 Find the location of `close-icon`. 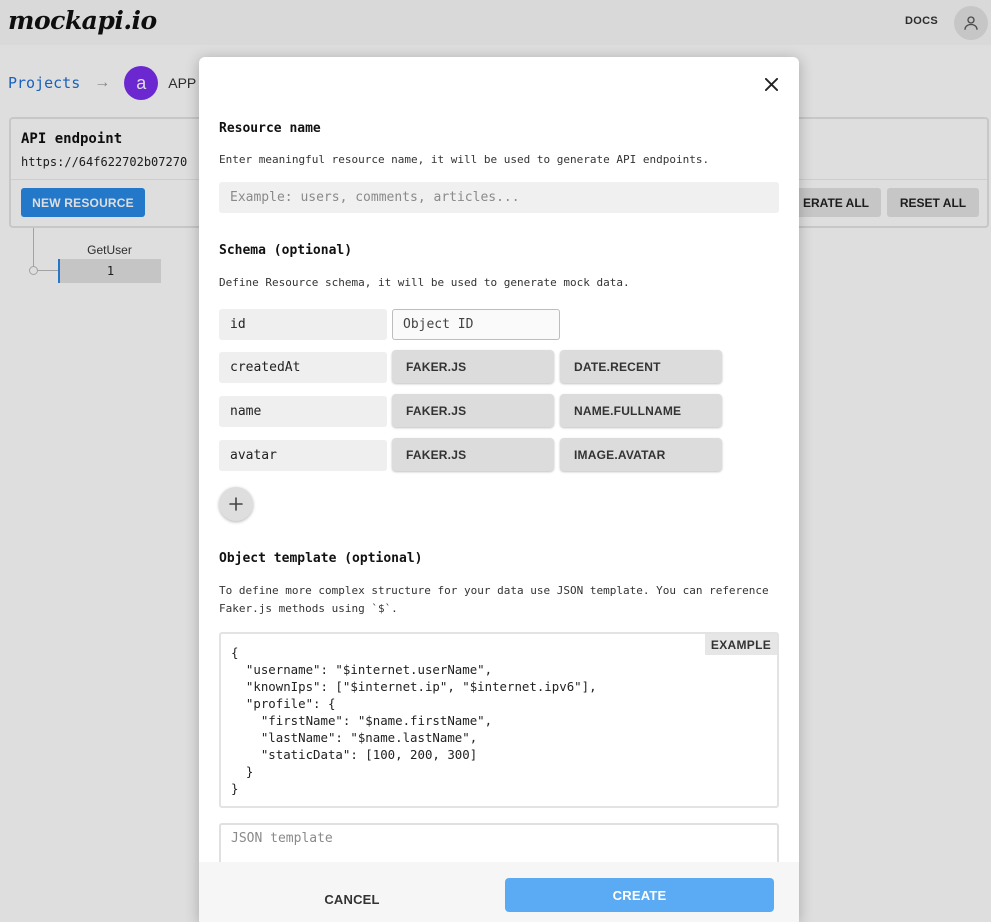

close-icon is located at coordinates (771, 84).